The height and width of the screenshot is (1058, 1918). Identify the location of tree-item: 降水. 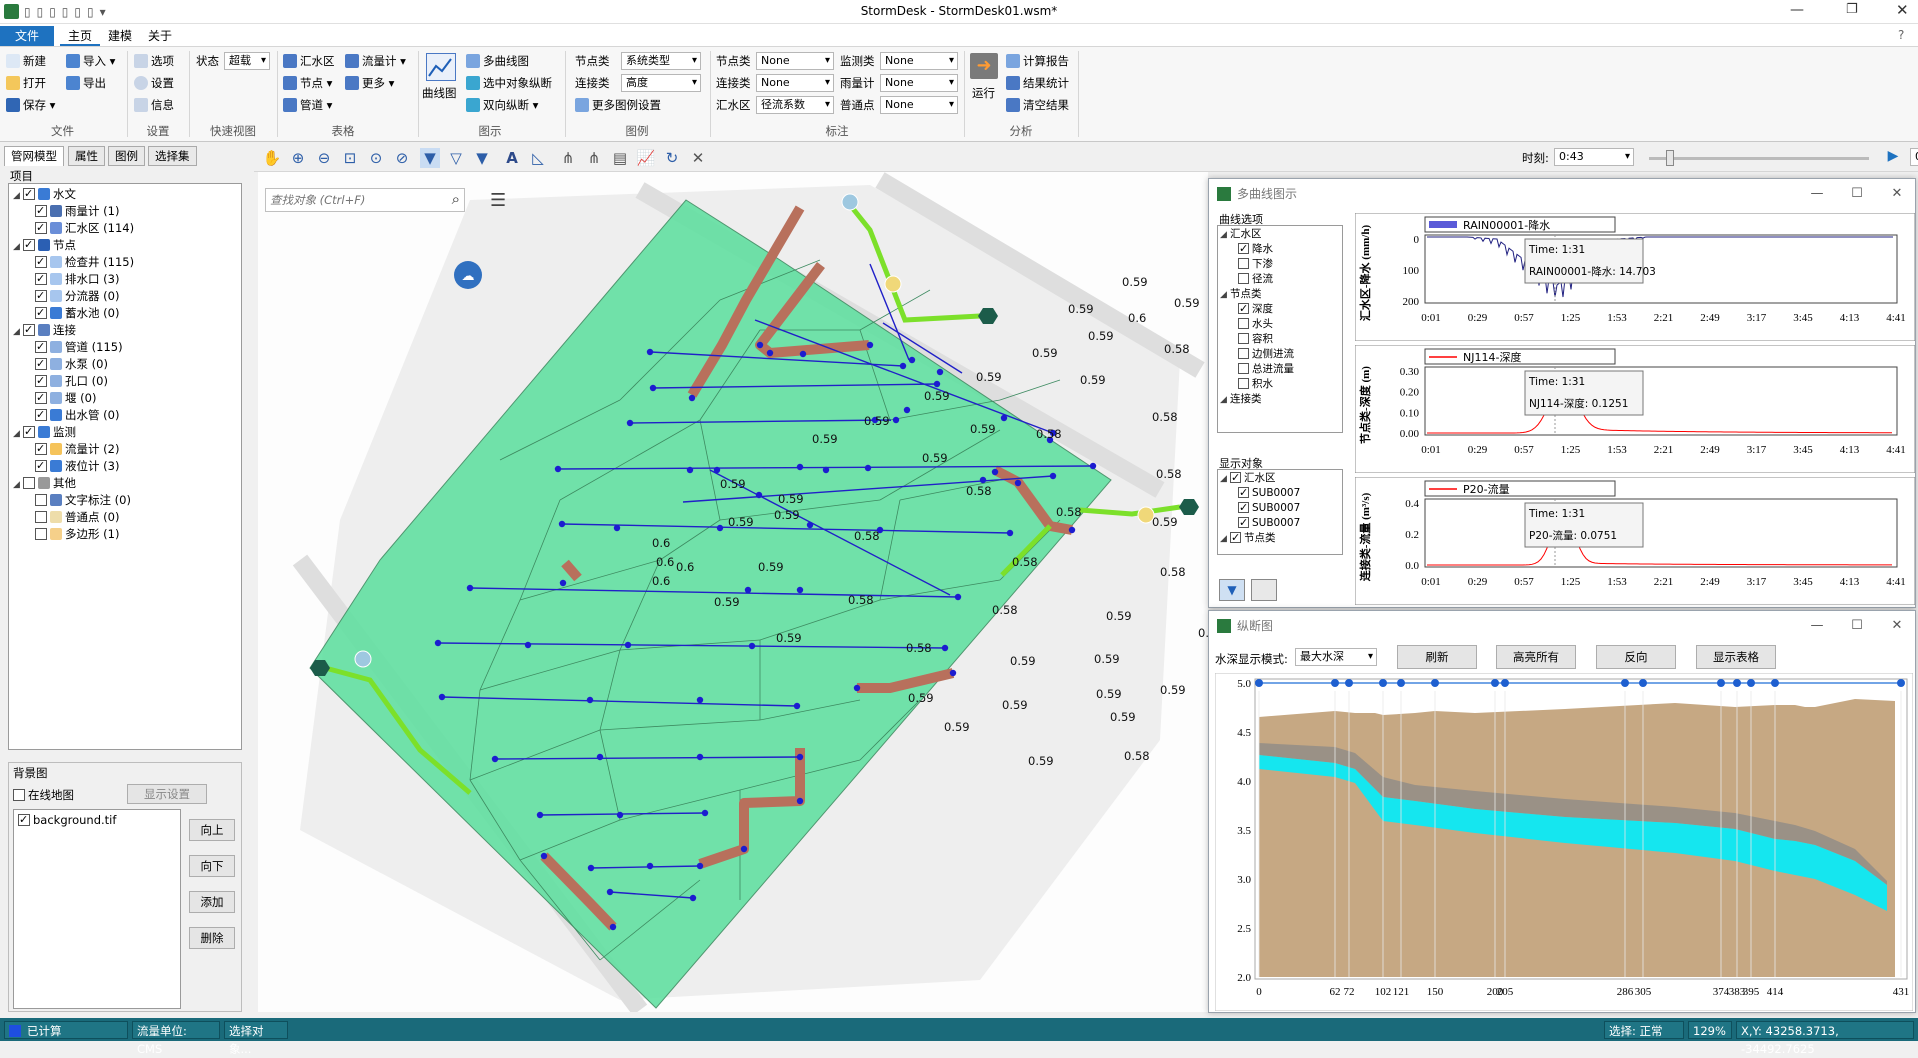
(1255, 249).